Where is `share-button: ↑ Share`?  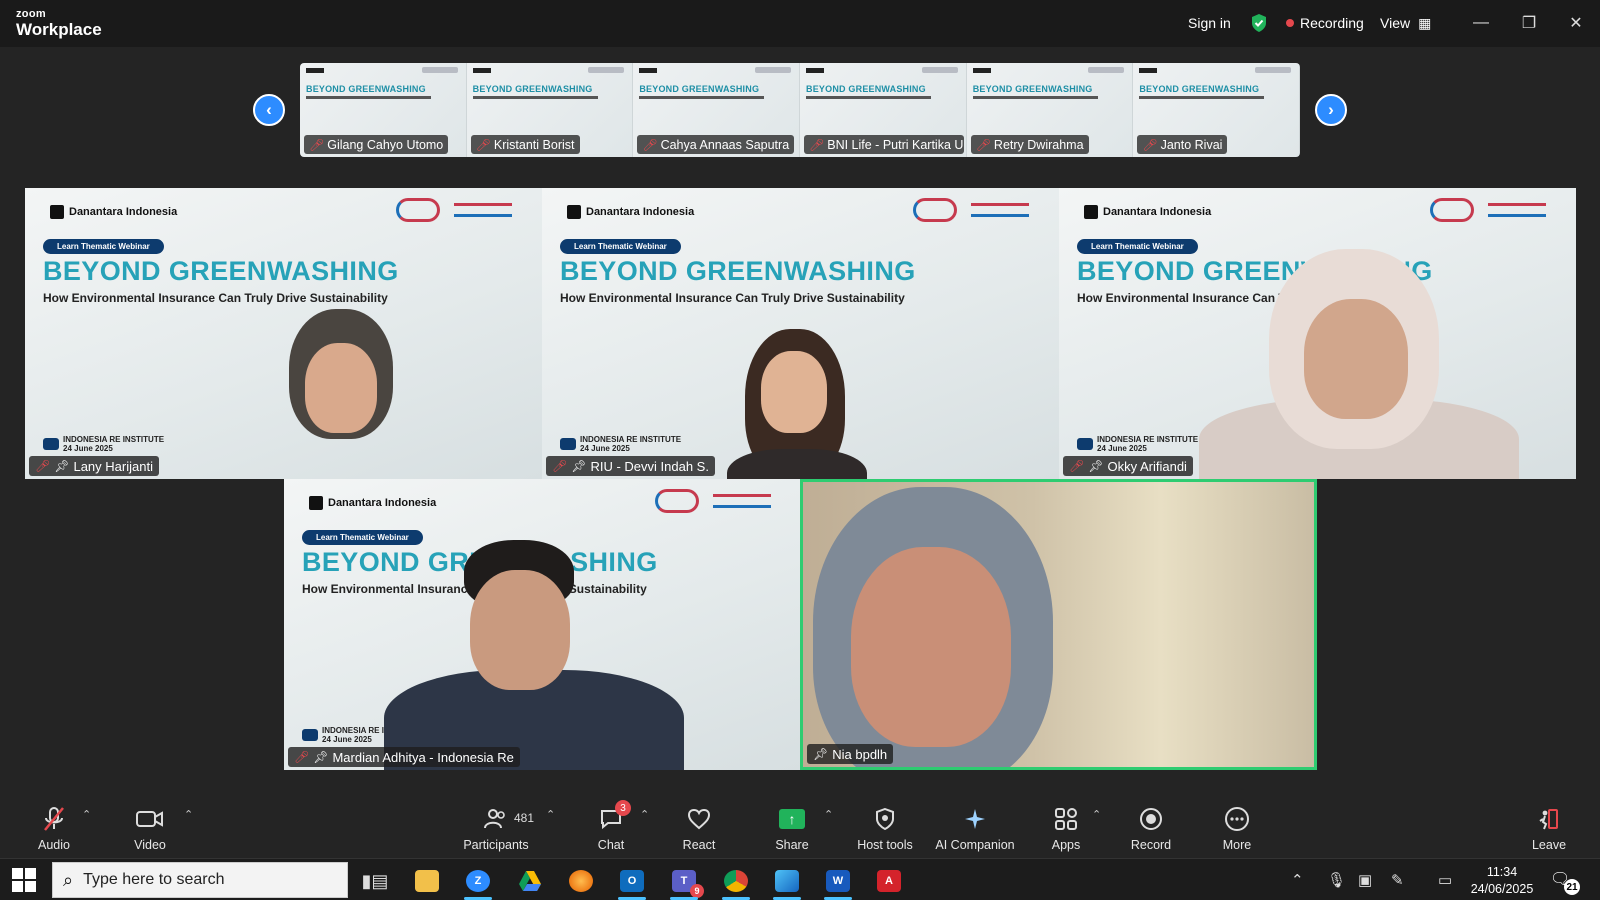 share-button: ↑ Share is located at coordinates (792, 829).